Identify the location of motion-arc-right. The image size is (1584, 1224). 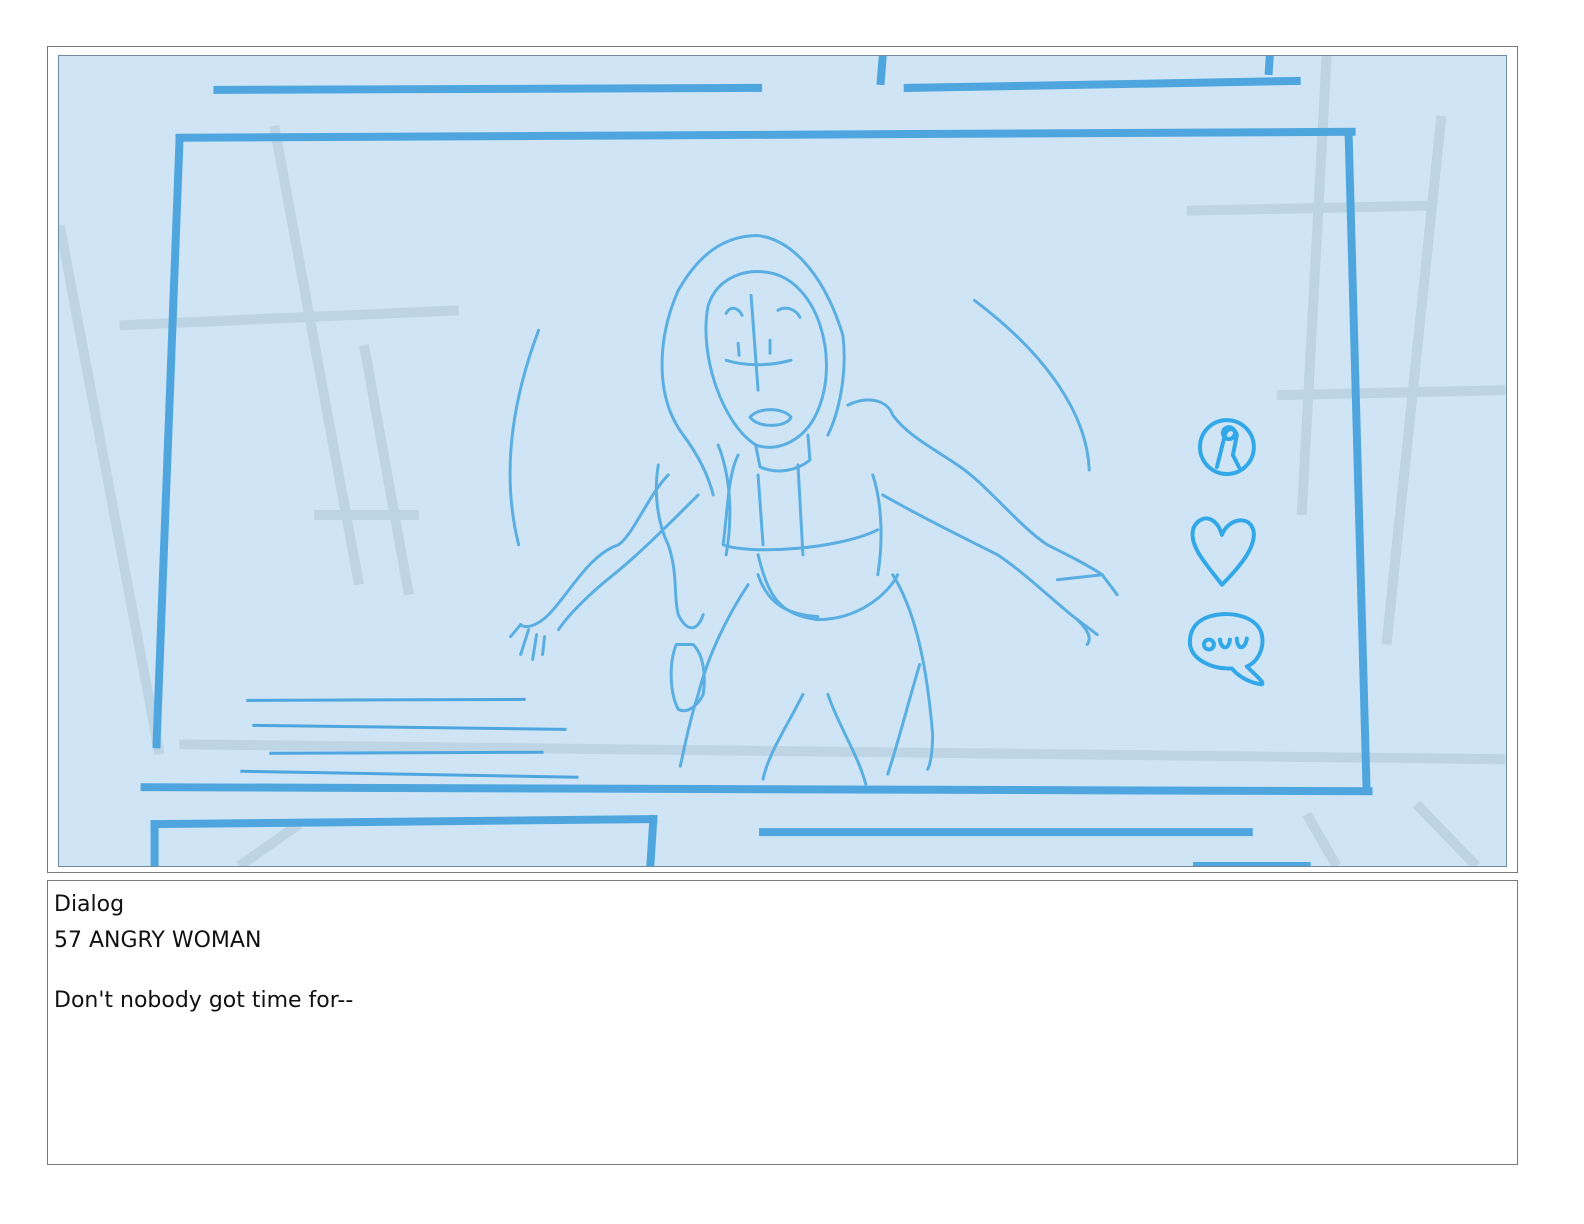
(1032, 385).